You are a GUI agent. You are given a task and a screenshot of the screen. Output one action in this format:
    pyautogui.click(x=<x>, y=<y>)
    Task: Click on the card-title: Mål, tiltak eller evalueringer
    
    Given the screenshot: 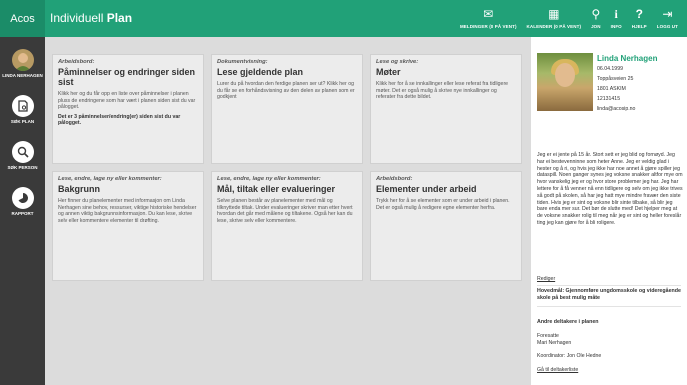 What is the action you would take?
    pyautogui.click(x=276, y=189)
    